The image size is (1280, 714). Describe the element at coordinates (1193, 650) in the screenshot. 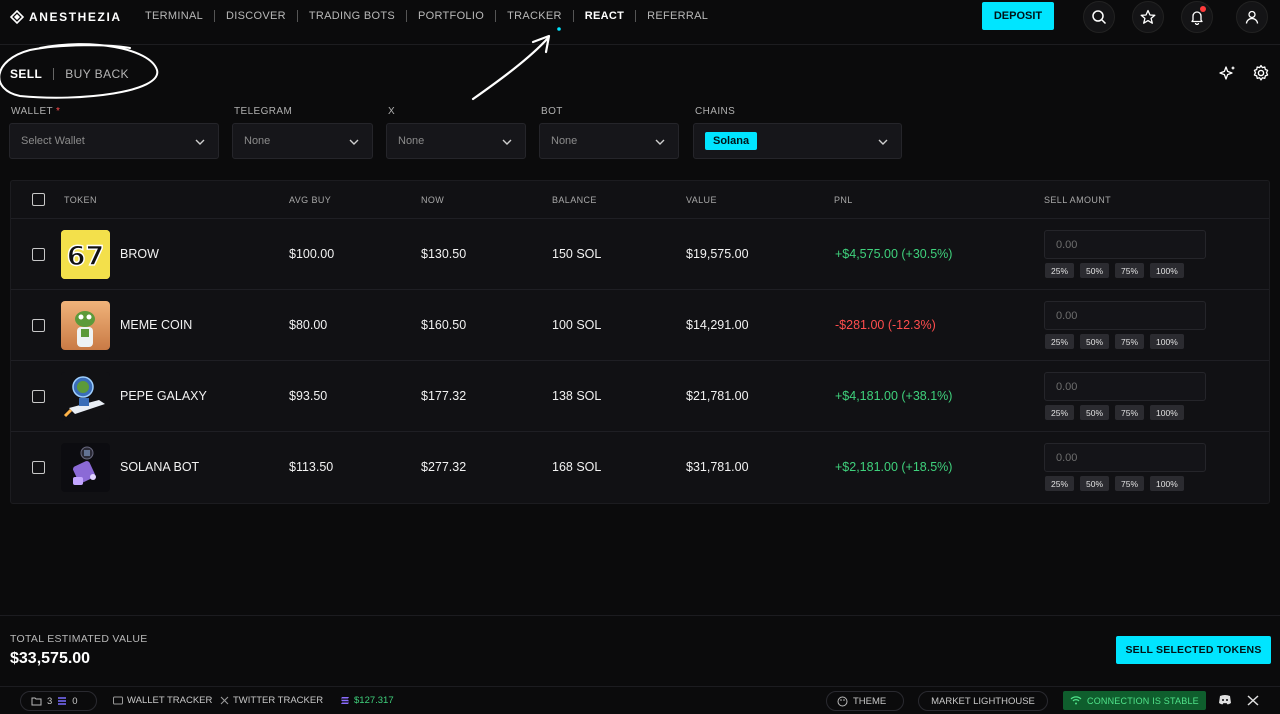

I see `sell-selected-button: SELL SELECTED TOKENS` at that location.